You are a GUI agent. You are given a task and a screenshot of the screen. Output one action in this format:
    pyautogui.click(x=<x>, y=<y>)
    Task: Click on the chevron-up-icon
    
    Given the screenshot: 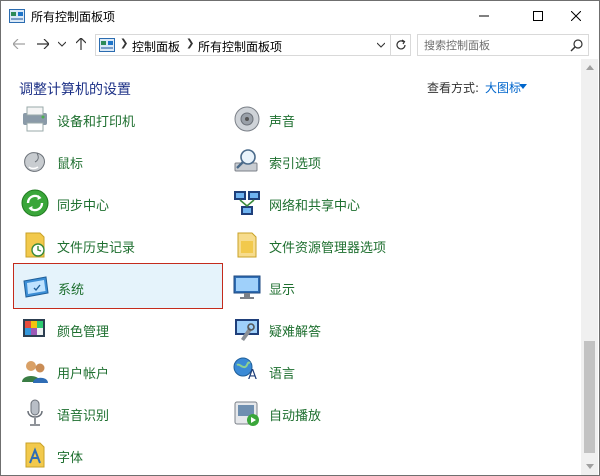 What is the action you would take?
    pyautogui.click(x=589, y=67)
    